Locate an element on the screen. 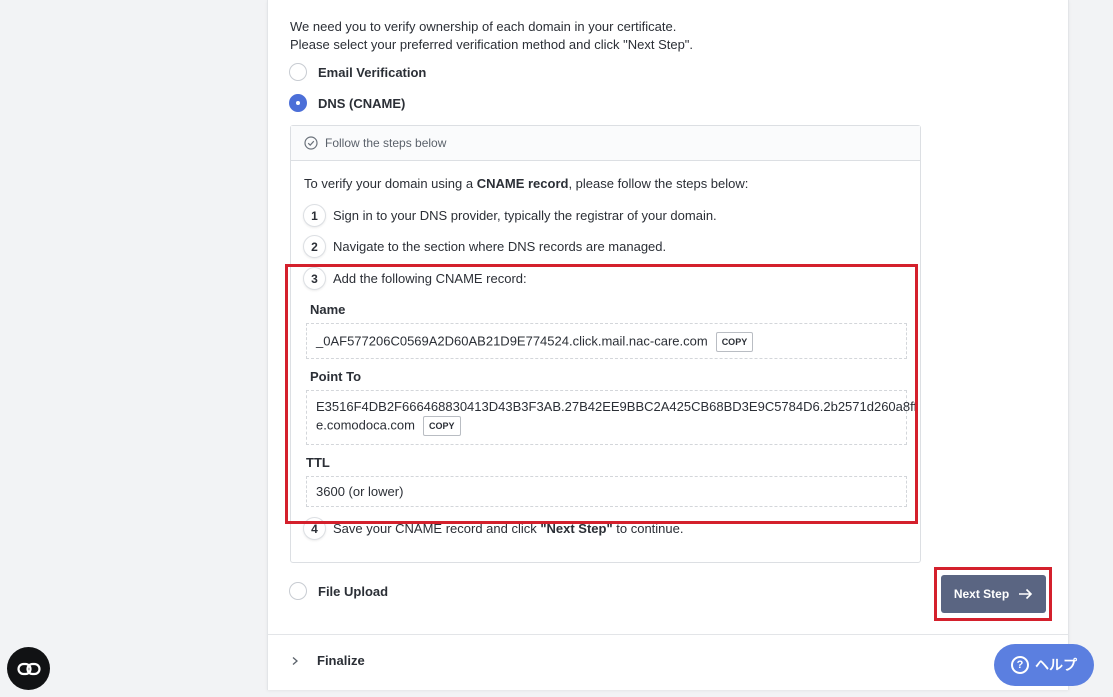 The image size is (1113, 697). finalize-section-toggle: Finalize is located at coordinates (327, 660).